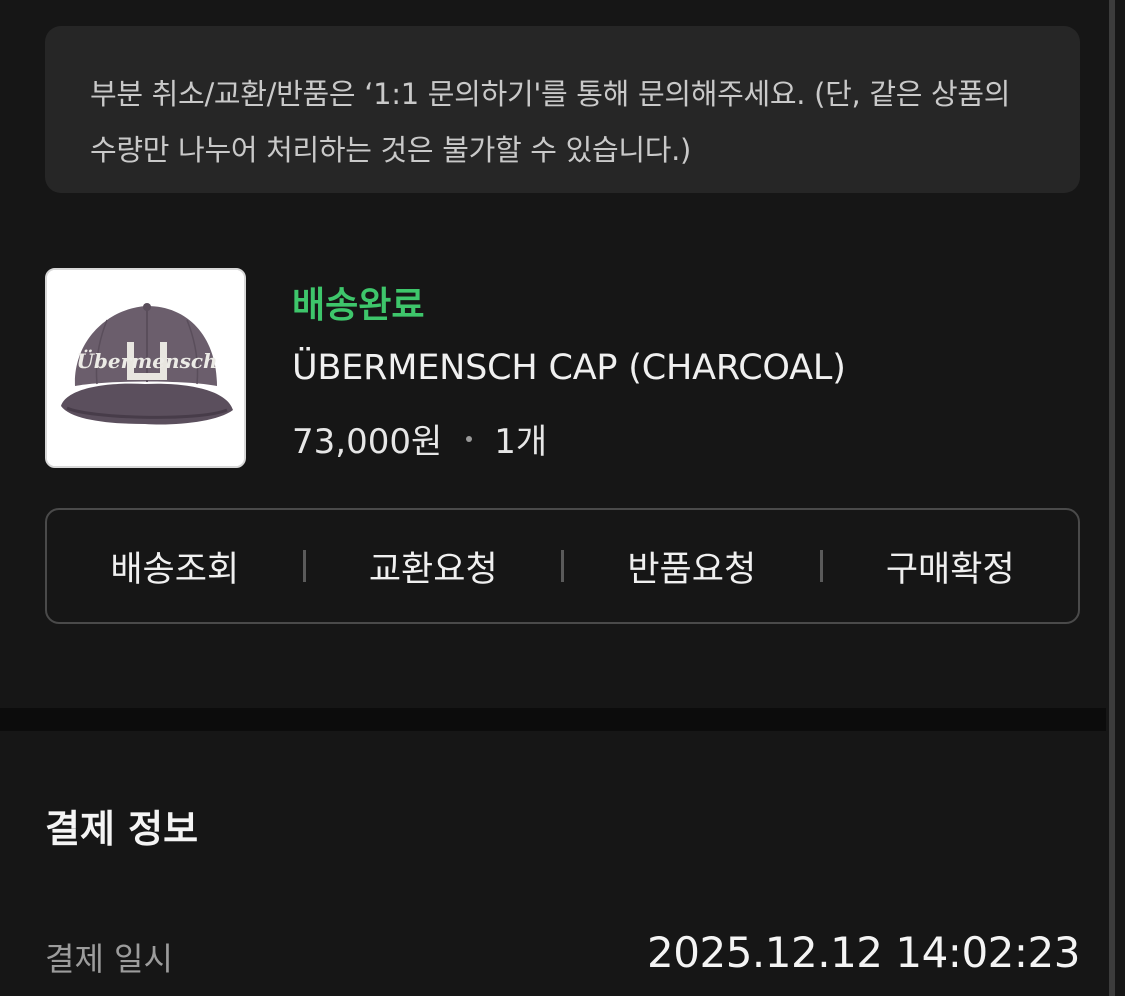 Image resolution: width=1125 pixels, height=996 pixels. What do you see at coordinates (175, 566) in the screenshot?
I see `track-delivery-button: 배송조회` at bounding box center [175, 566].